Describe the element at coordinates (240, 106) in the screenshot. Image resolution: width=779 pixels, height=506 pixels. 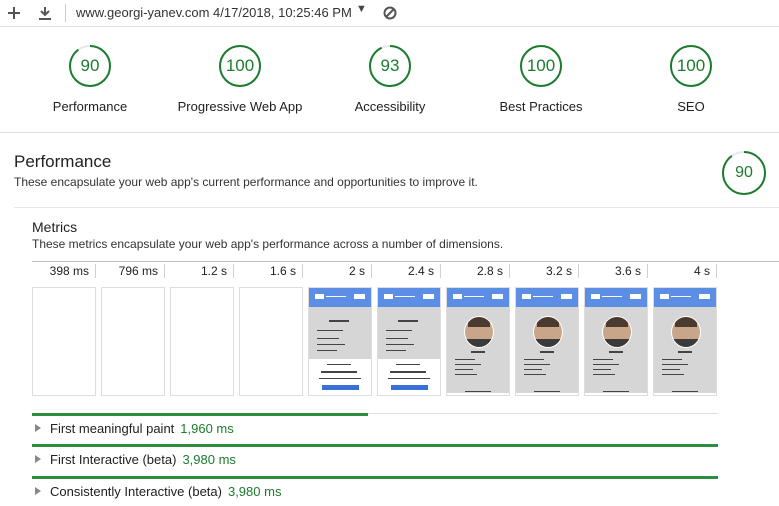
I see `score-label: Progressive Web App` at that location.